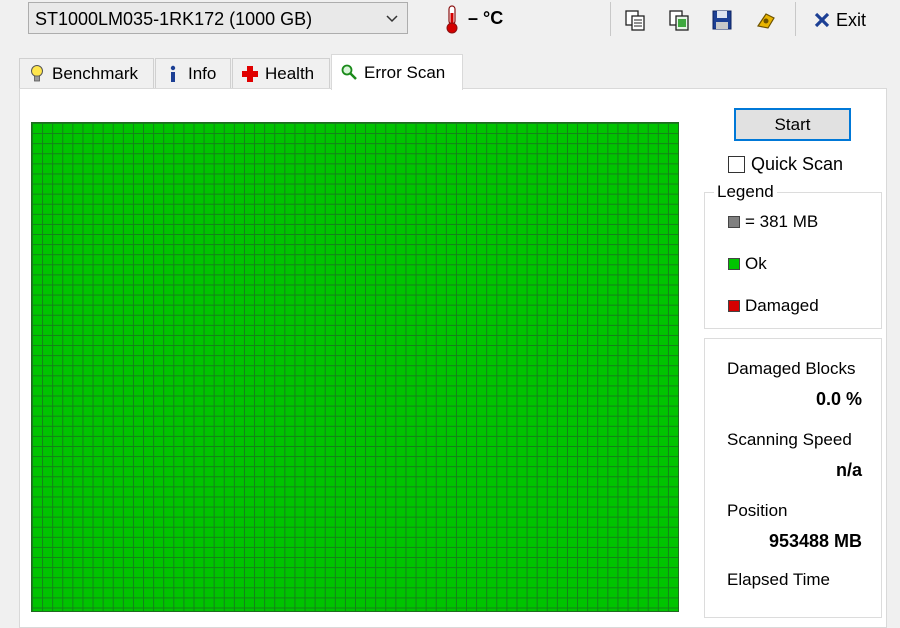 Image resolution: width=900 pixels, height=628 pixels. I want to click on options-icon, so click(766, 20).